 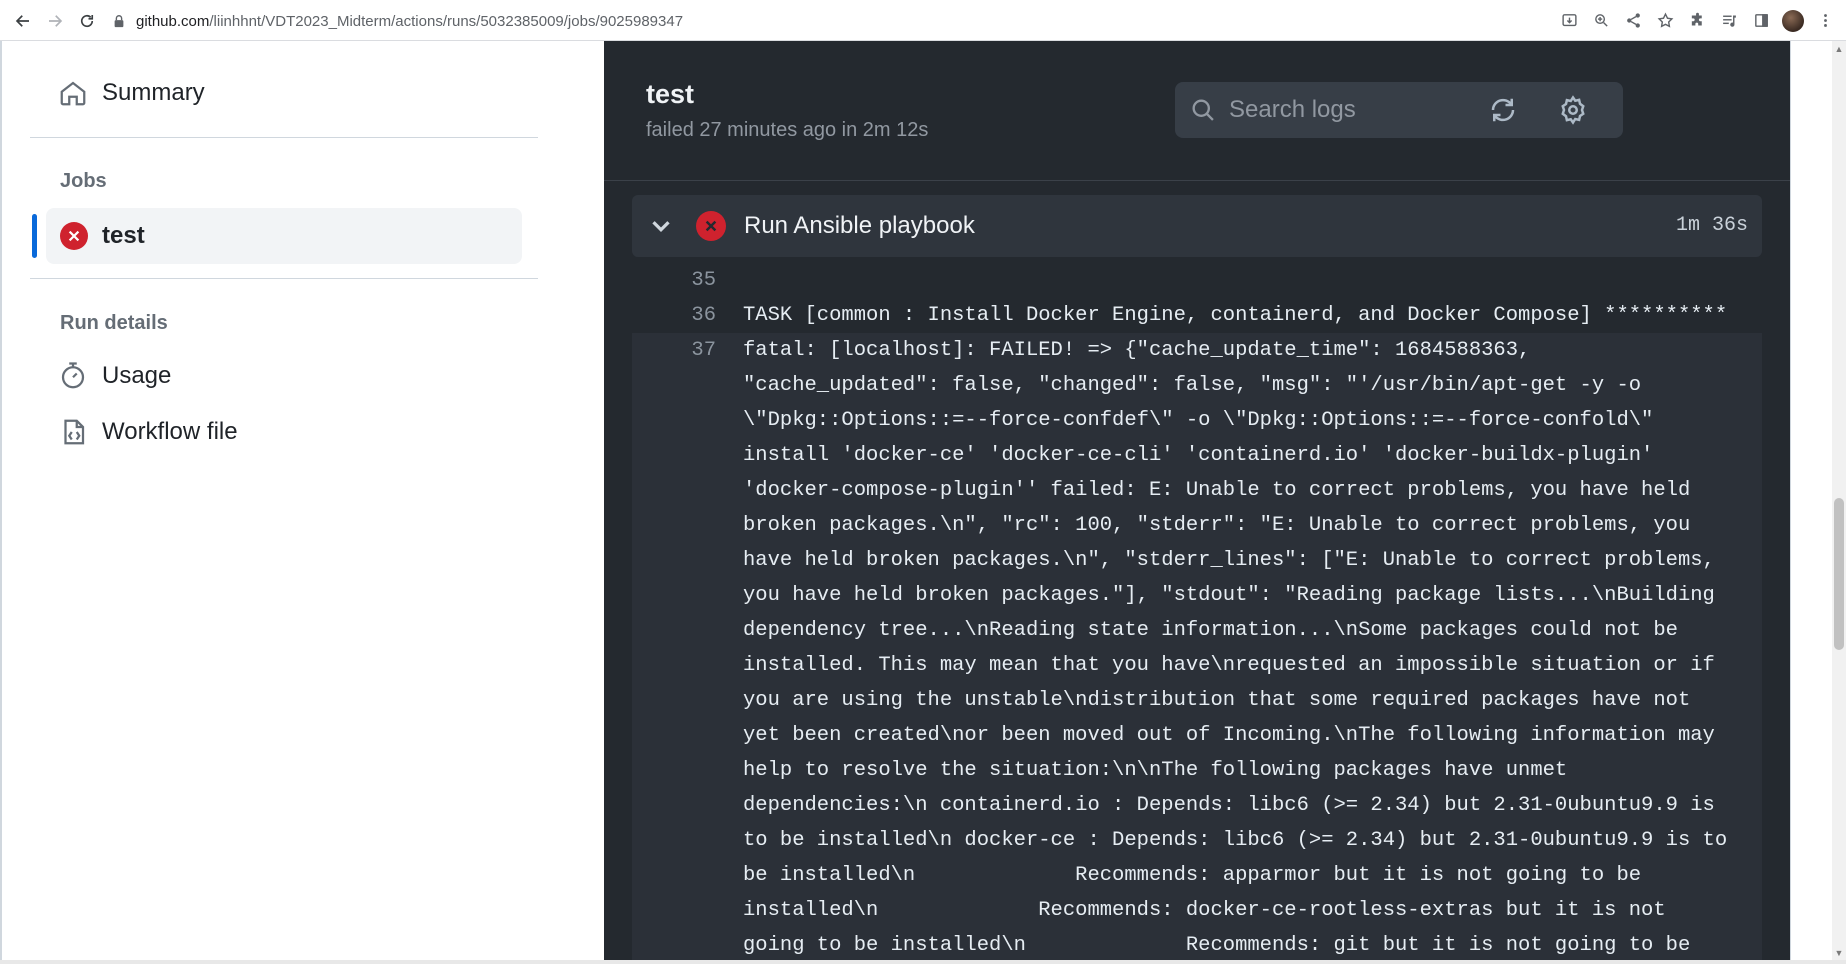 I want to click on extensions-icon, so click(x=1697, y=21).